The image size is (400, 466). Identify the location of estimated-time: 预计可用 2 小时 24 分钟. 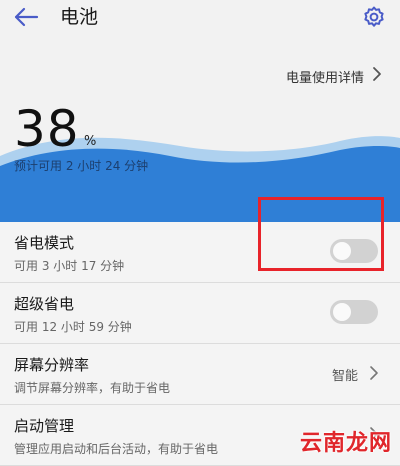
(81, 166).